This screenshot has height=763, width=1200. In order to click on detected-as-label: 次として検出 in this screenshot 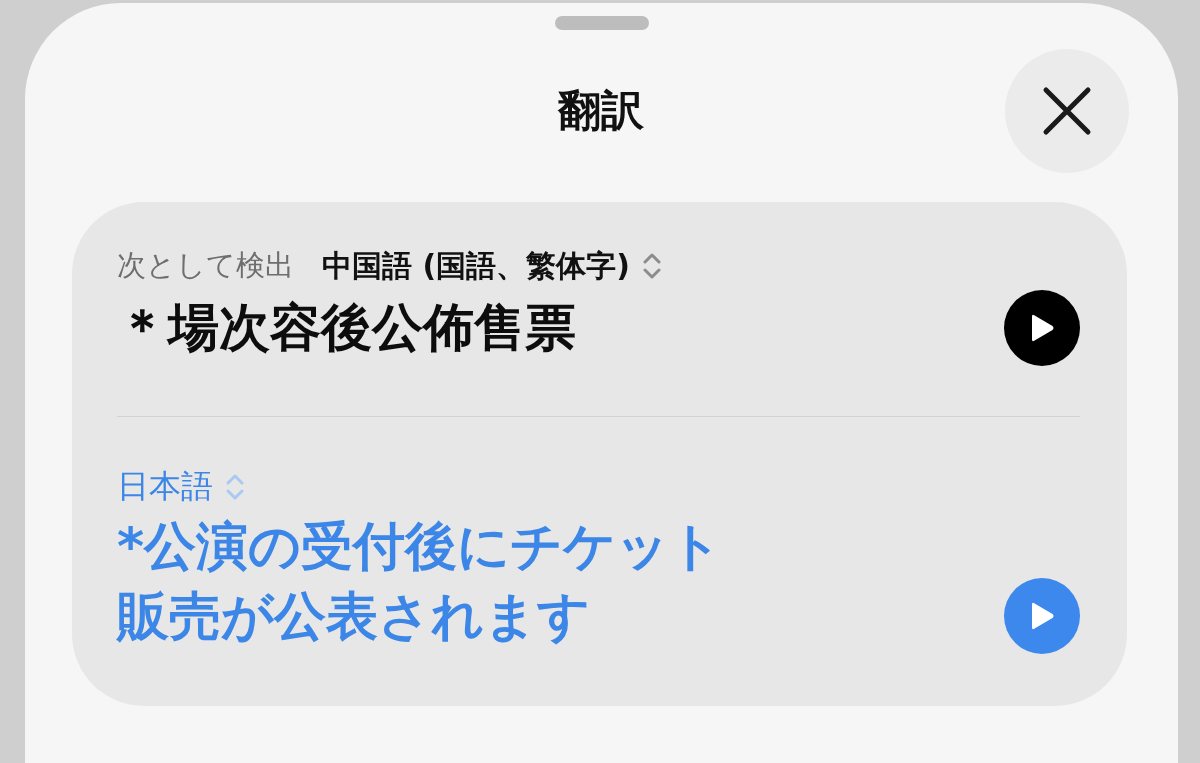, I will do `click(205, 265)`.